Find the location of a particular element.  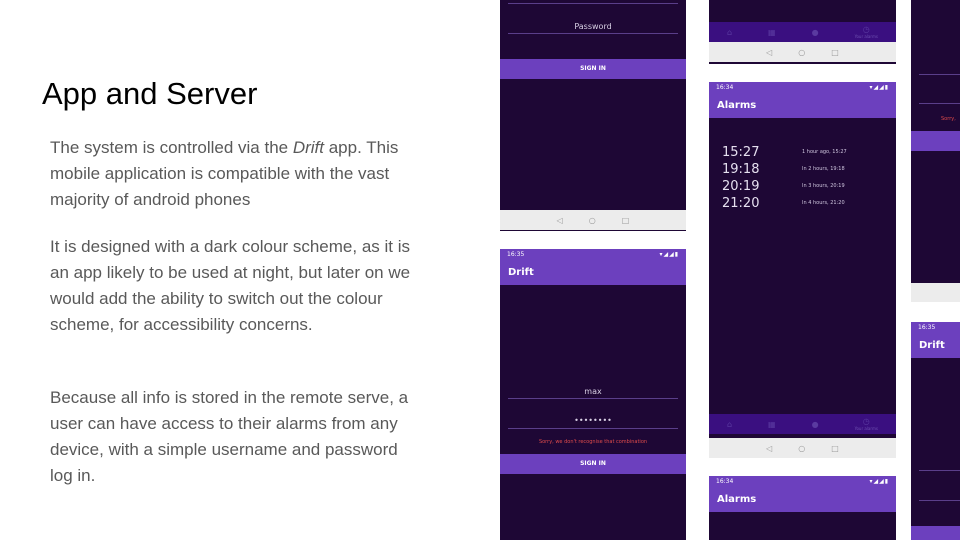

password-field: Password is located at coordinates (593, 26).